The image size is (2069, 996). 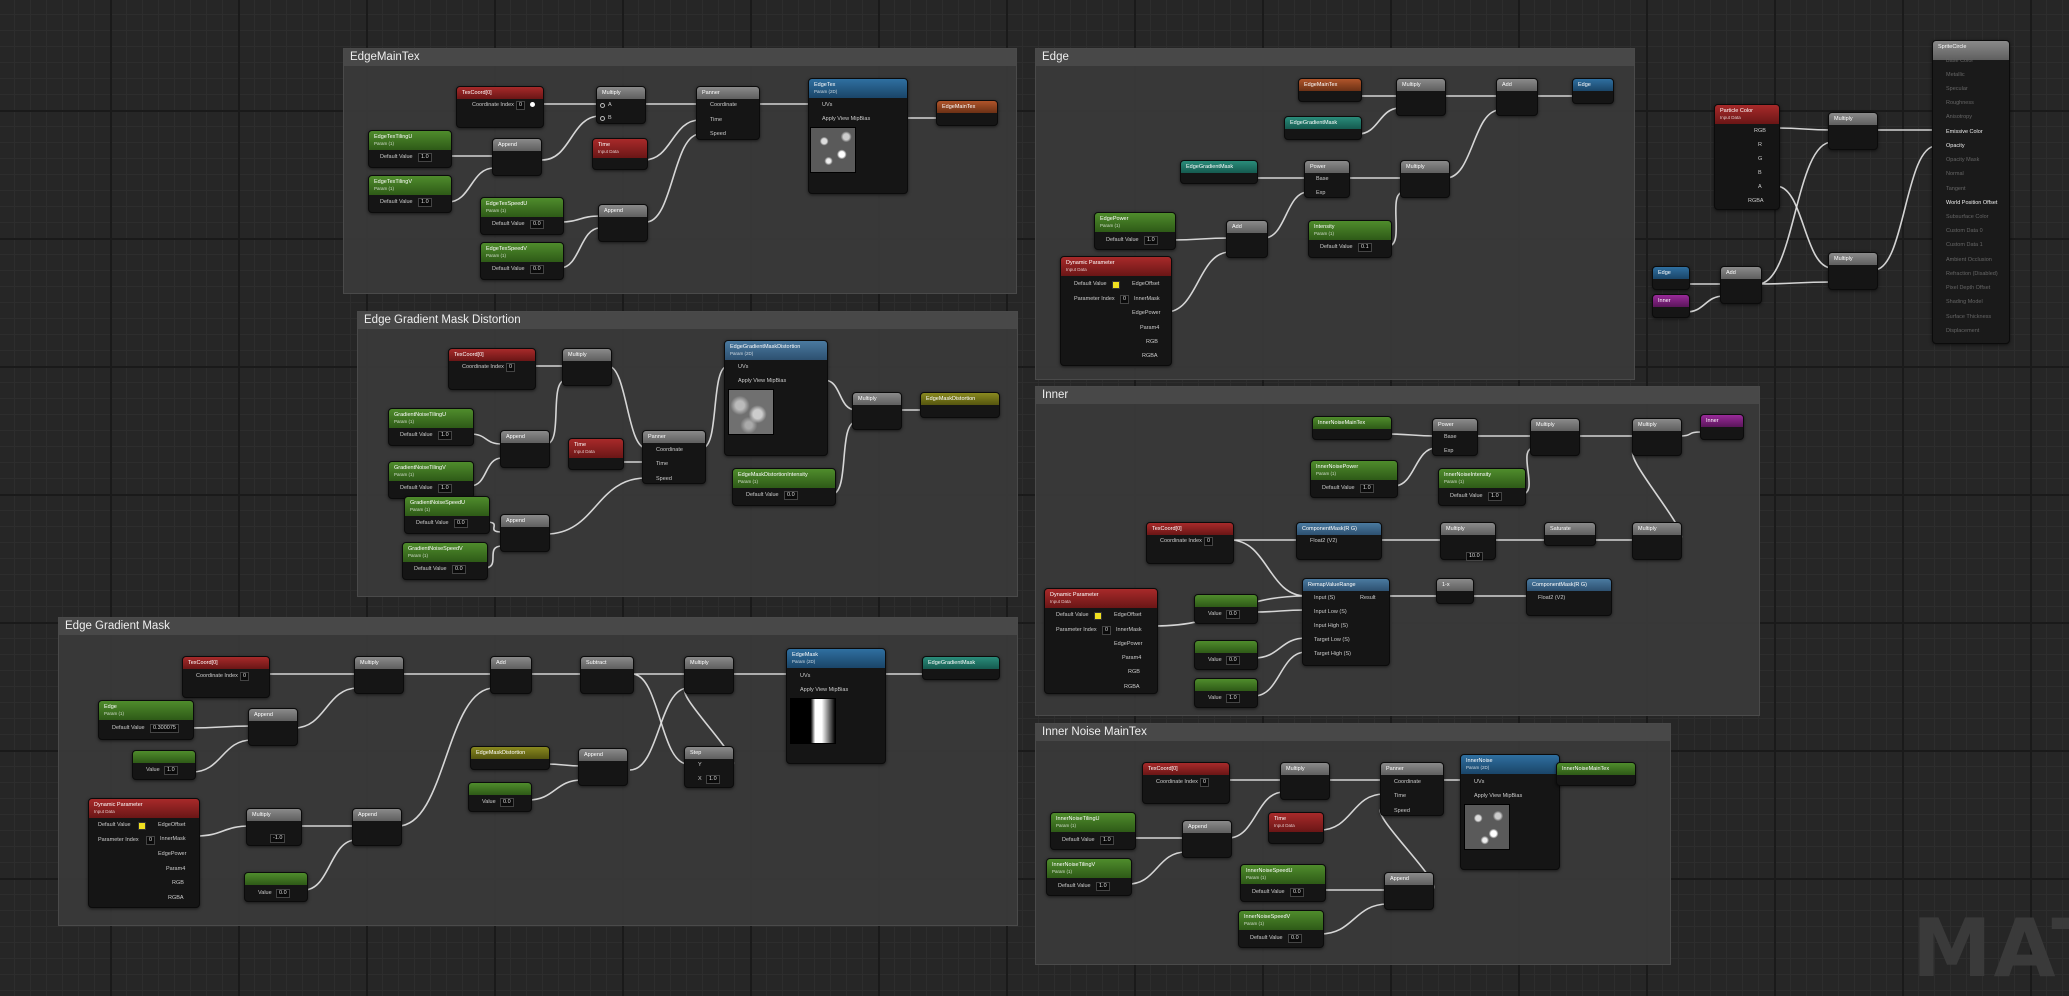 I want to click on result-row-refraction: Refraction (Disabled), so click(x=1972, y=274).